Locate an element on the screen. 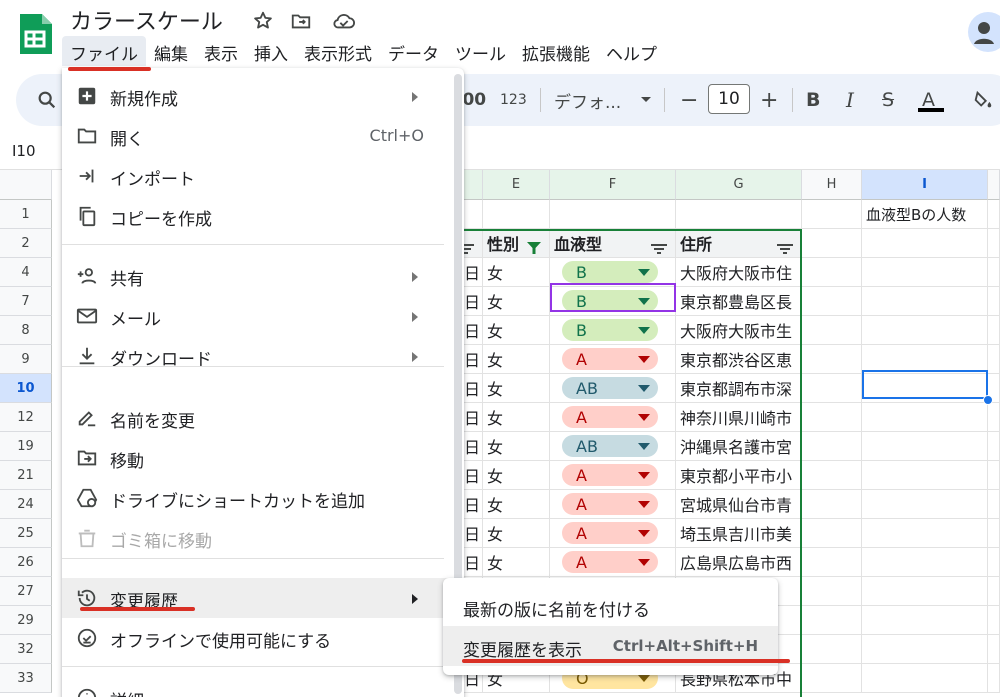 Image resolution: width=1000 pixels, height=697 pixels. cell-j7 is located at coordinates (994, 301).